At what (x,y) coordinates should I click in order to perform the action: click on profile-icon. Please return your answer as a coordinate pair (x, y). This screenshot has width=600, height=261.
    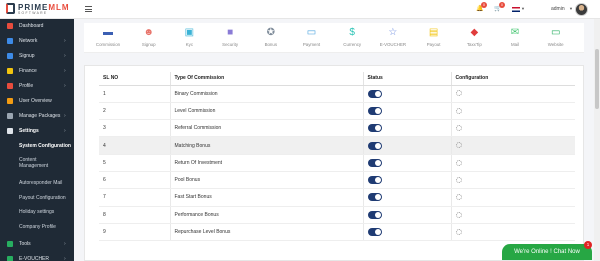
    Looking at the image, I should click on (10, 85).